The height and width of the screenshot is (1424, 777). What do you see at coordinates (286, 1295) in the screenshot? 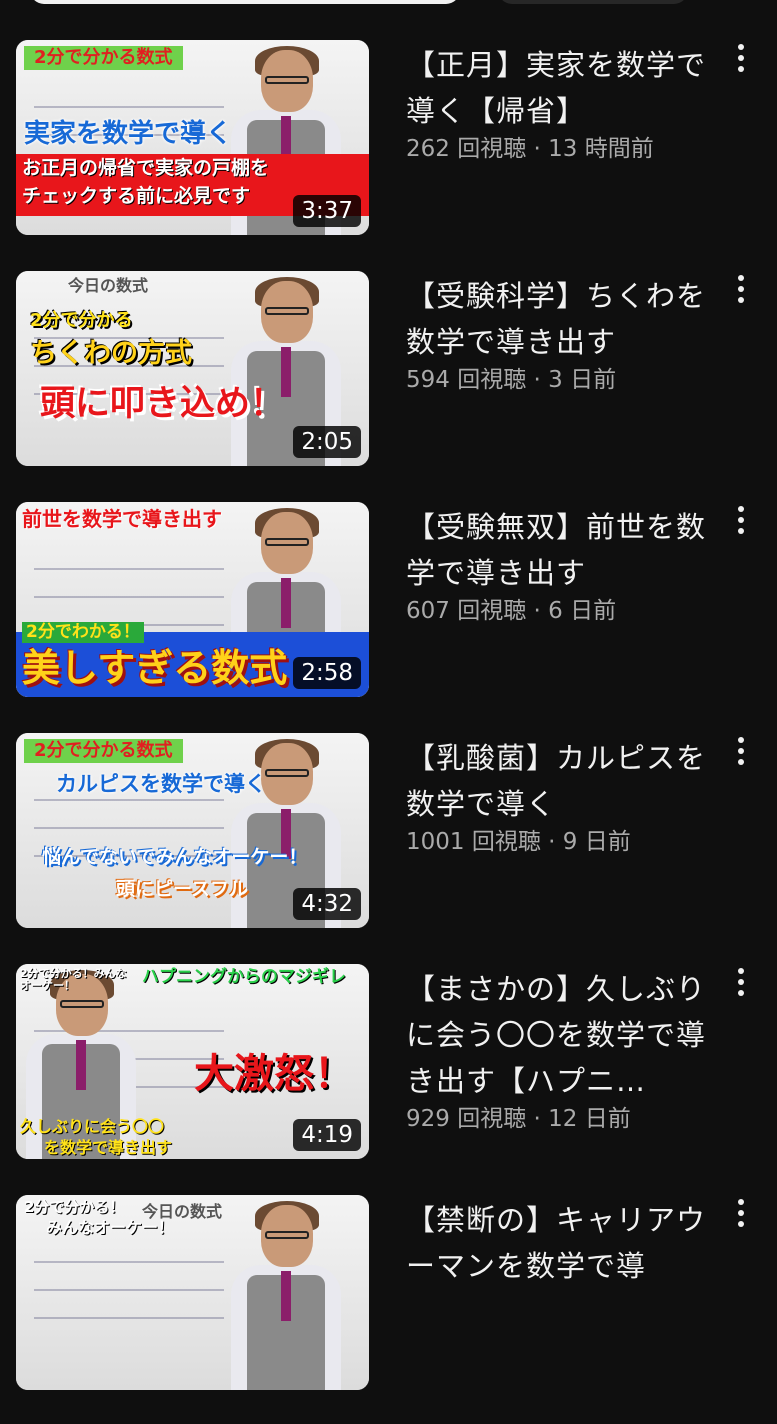
I see `presenter-image` at bounding box center [286, 1295].